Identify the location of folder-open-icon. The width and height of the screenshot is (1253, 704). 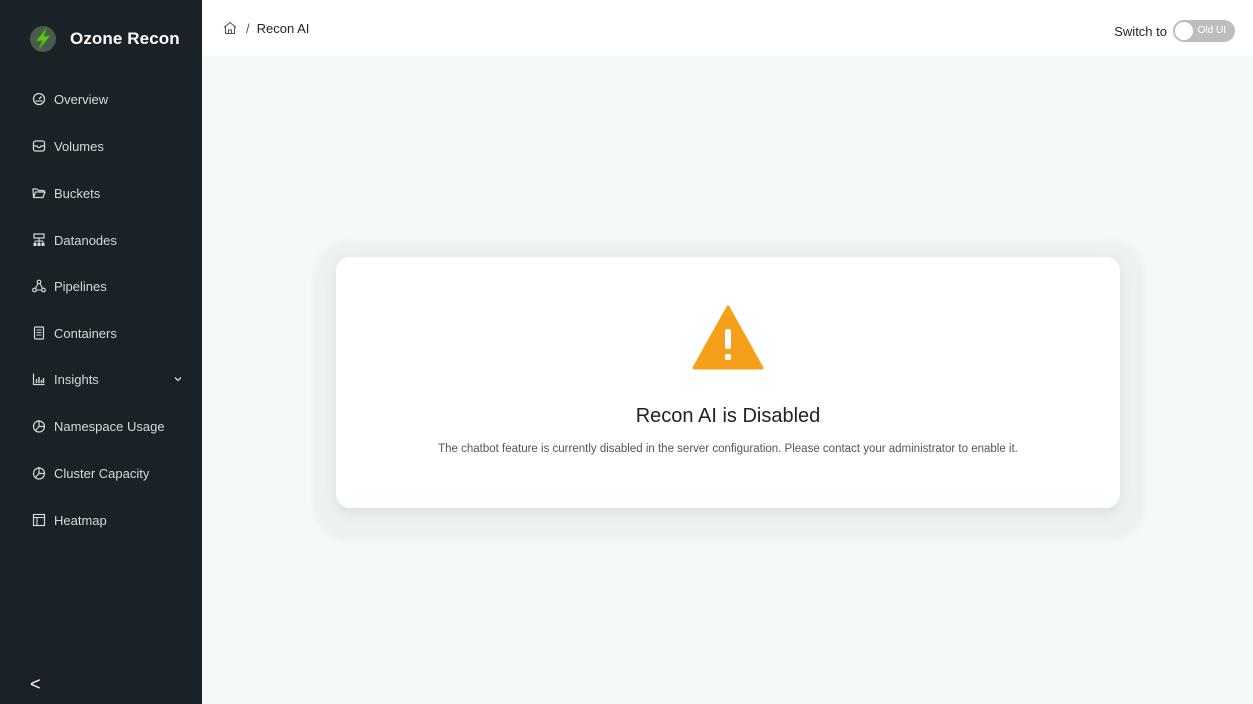
(39, 193).